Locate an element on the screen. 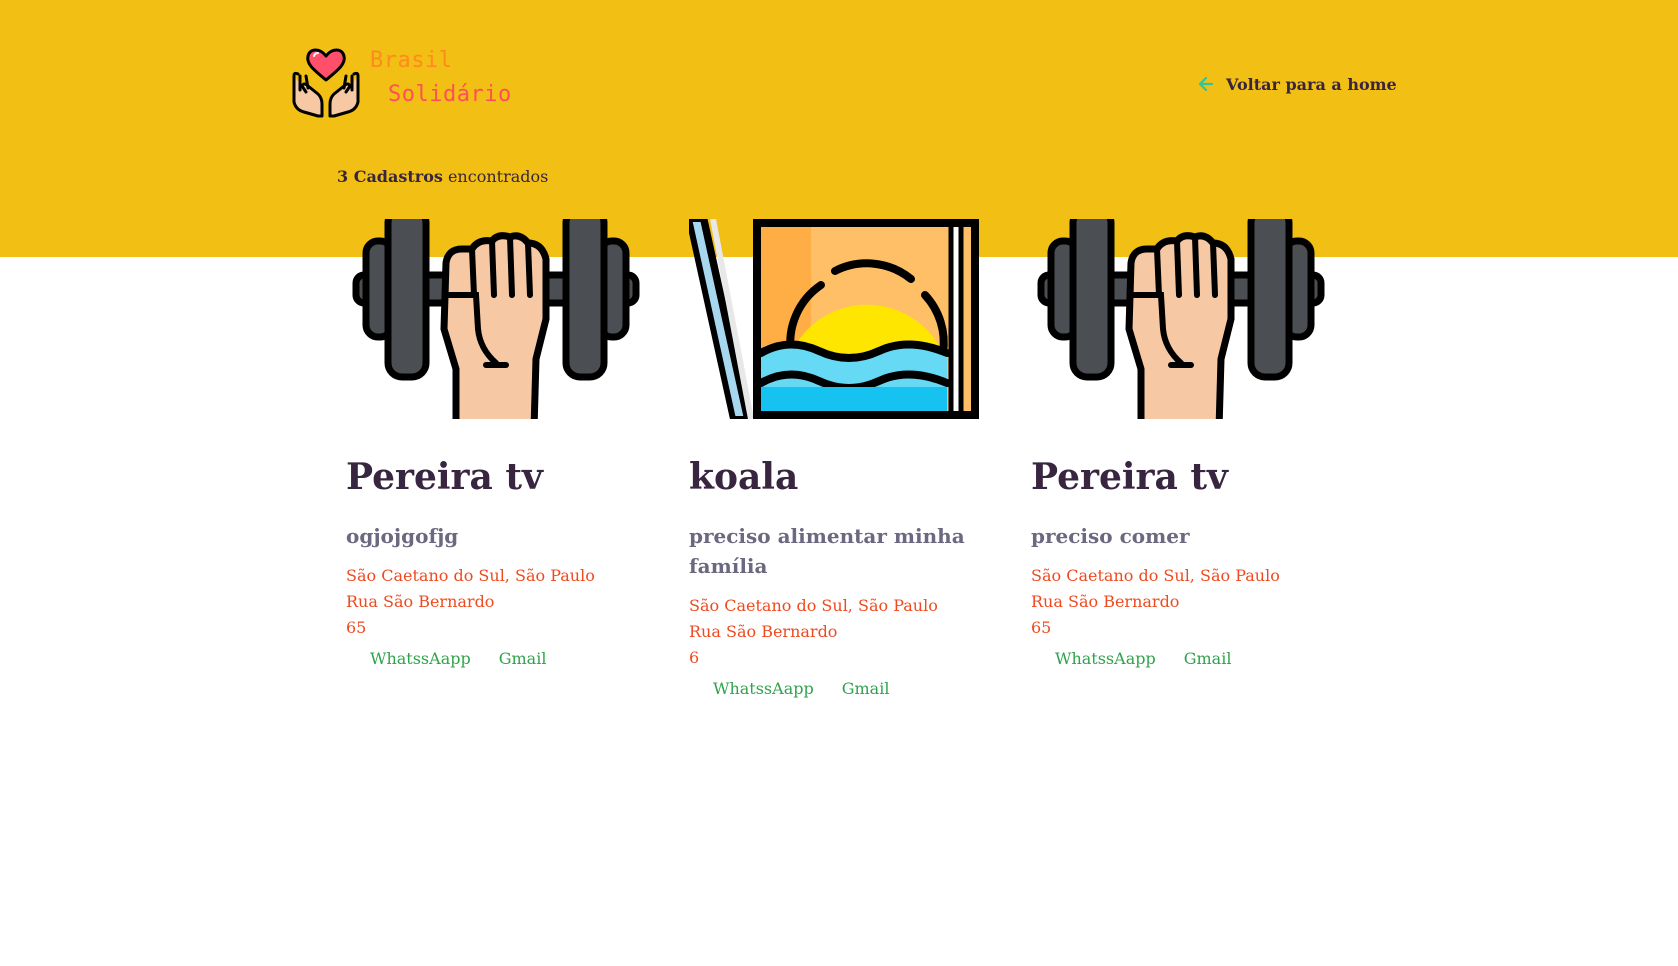 This screenshot has width=1678, height=966. logo-text-brasil: Brasil is located at coordinates (411, 60).